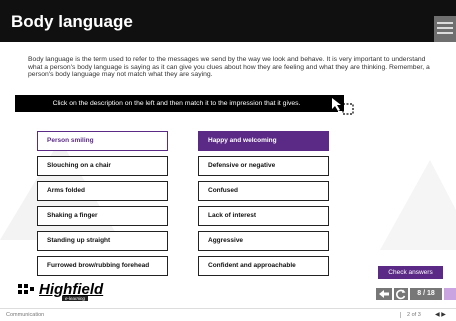 Image resolution: width=456 pixels, height=321 pixels. Describe the element at coordinates (228, 314) in the screenshot. I see `footer-bar: Communication 2 of 3 ◀ ▶` at that location.